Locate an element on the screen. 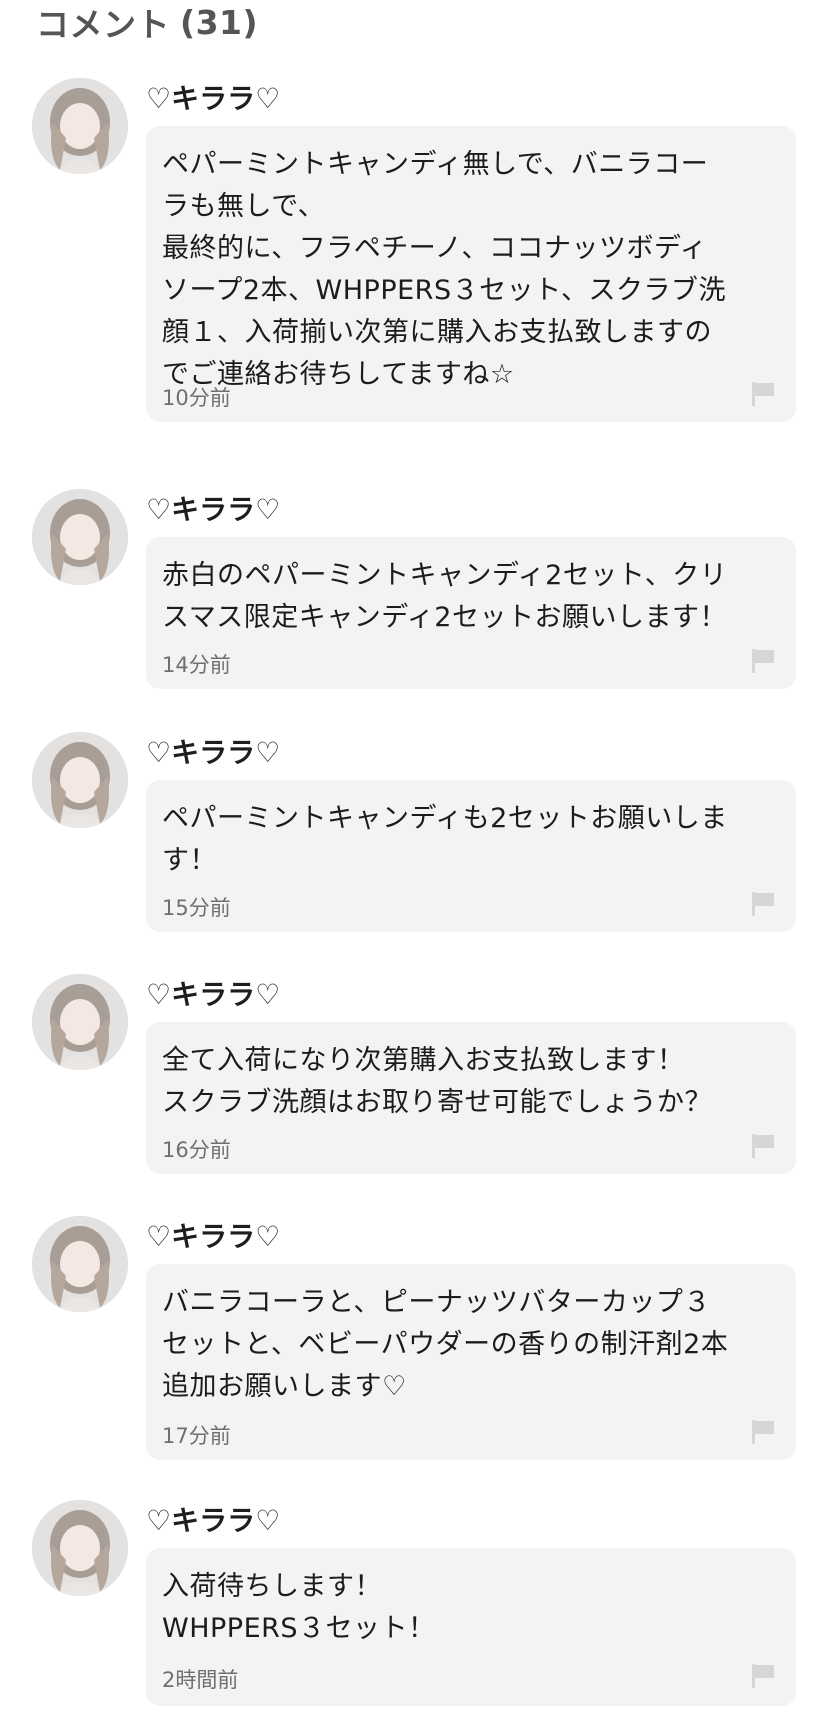 The width and height of the screenshot is (828, 1725). comments-title: コメント is located at coordinates (103, 24).